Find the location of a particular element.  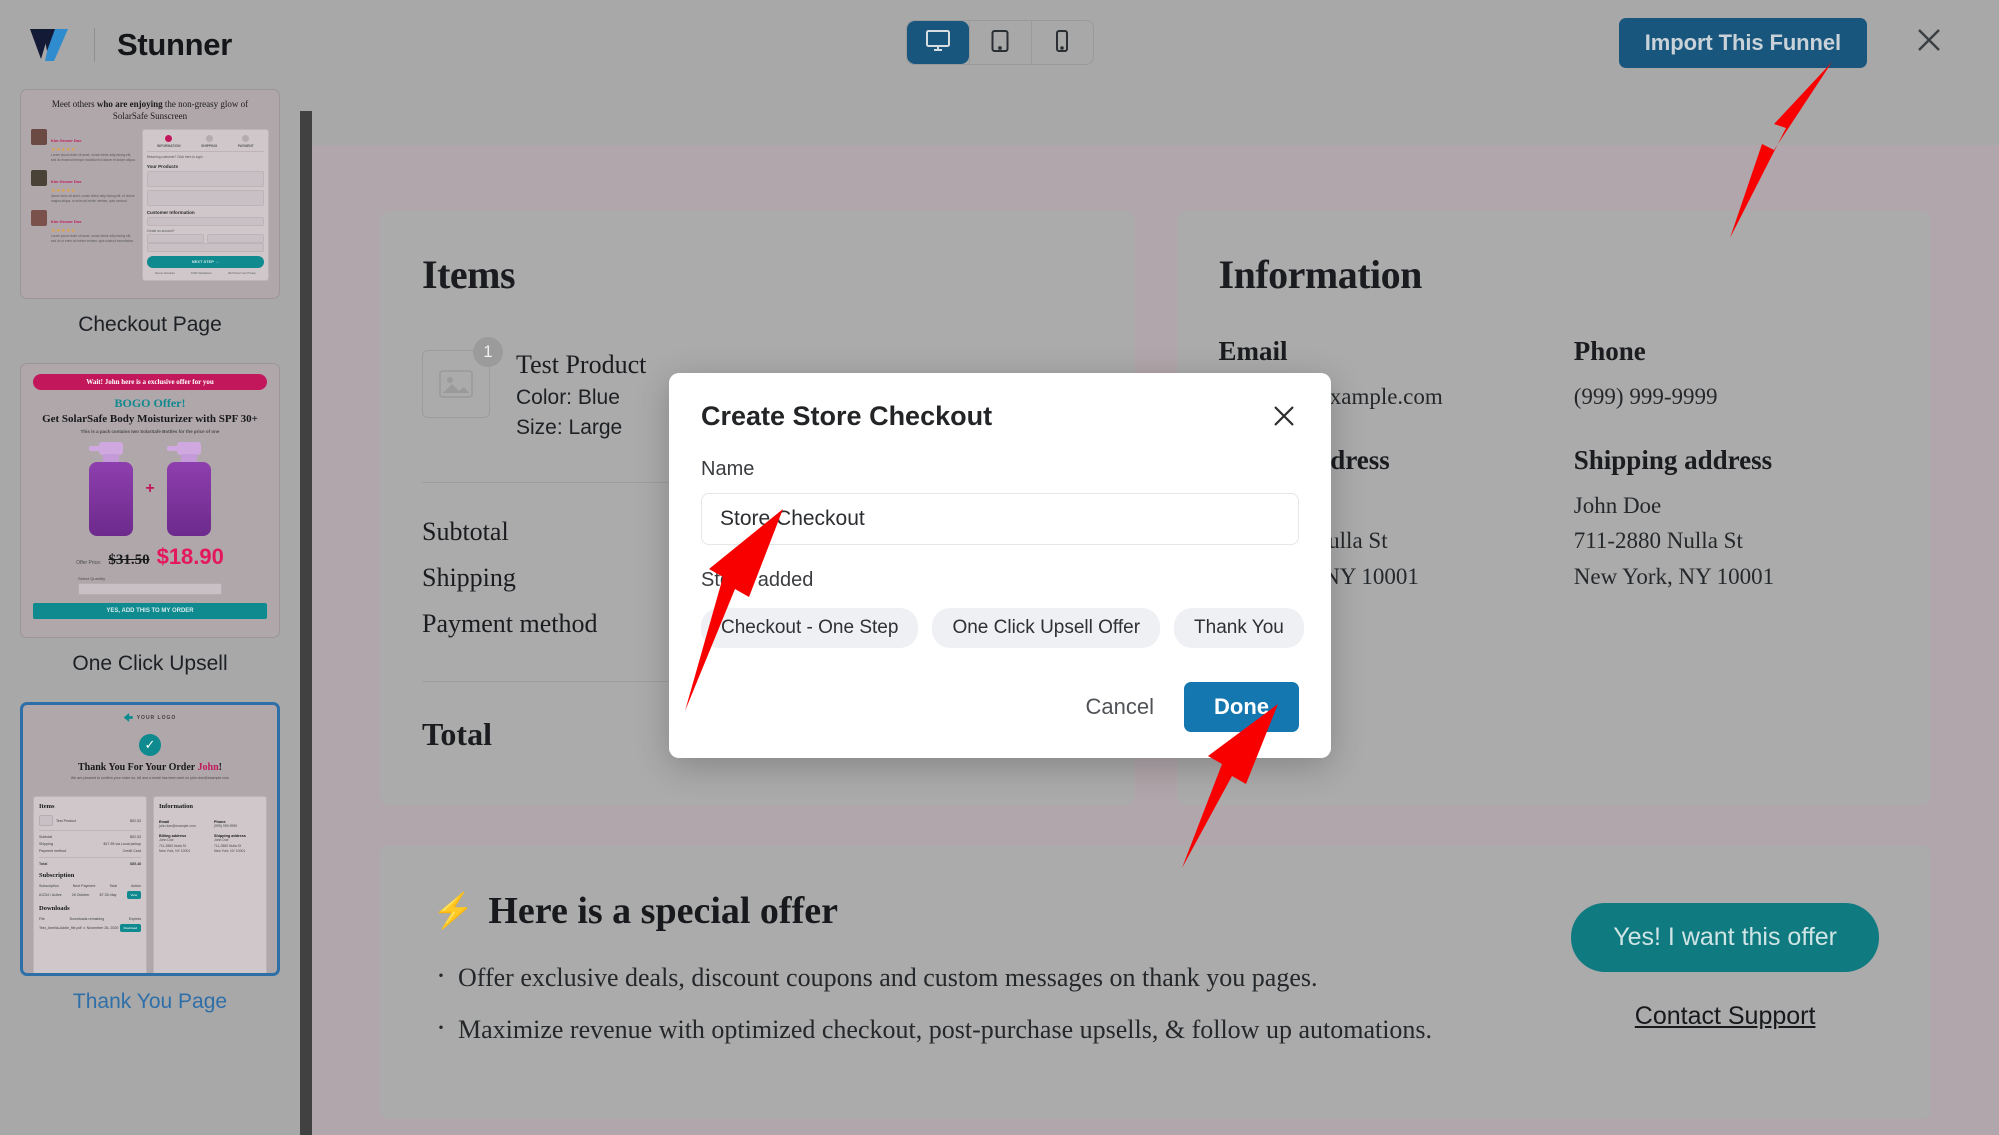

phone-label: Phone is located at coordinates (1609, 351).